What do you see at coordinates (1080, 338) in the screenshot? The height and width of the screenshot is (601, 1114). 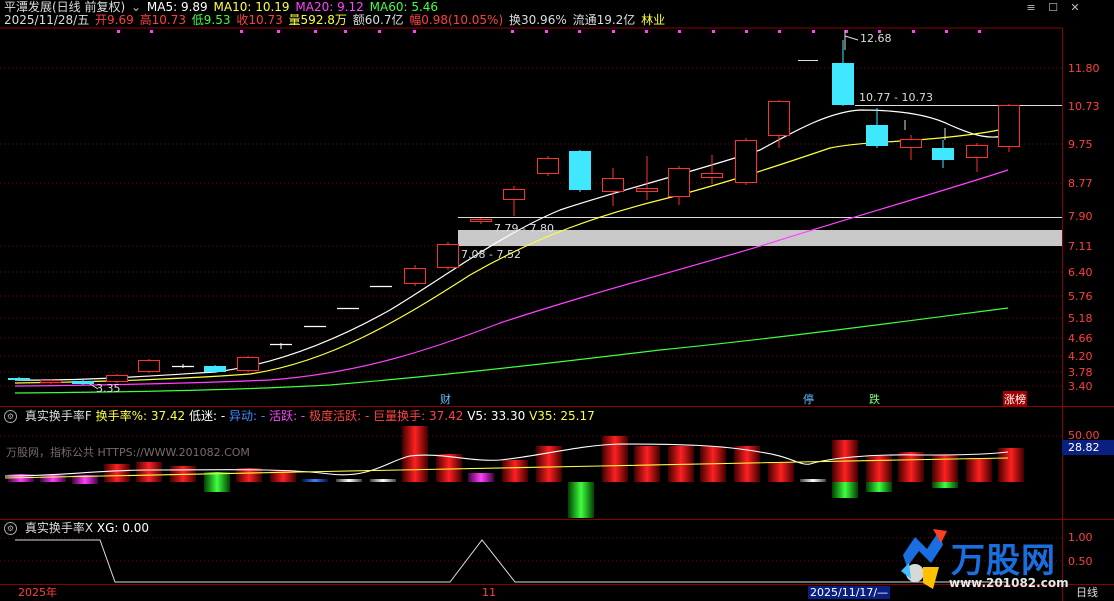 I see `price-tick: 4.66` at bounding box center [1080, 338].